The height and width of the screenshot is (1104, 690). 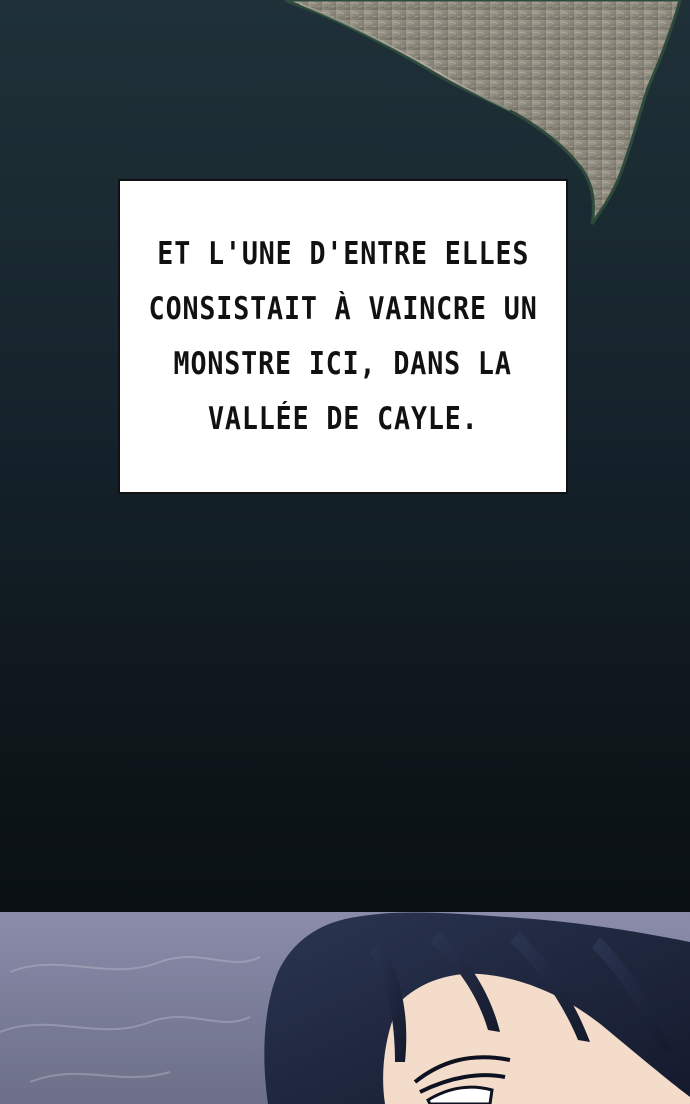 I want to click on caption-line-1: ET L'UNE D'ENTRE ELLES, so click(x=343, y=253).